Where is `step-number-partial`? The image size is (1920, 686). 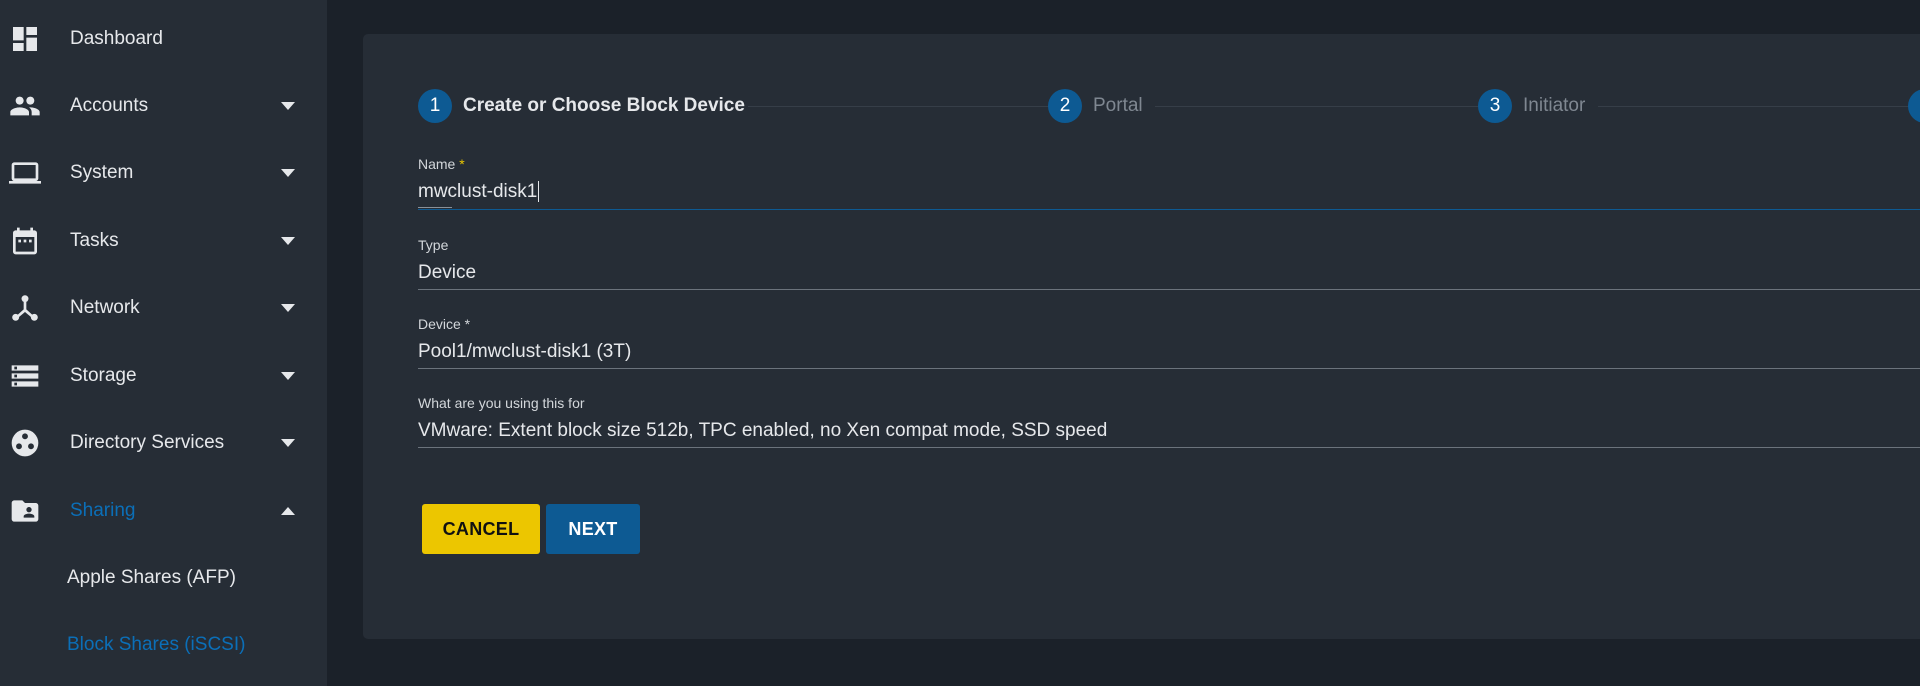 step-number-partial is located at coordinates (1914, 106).